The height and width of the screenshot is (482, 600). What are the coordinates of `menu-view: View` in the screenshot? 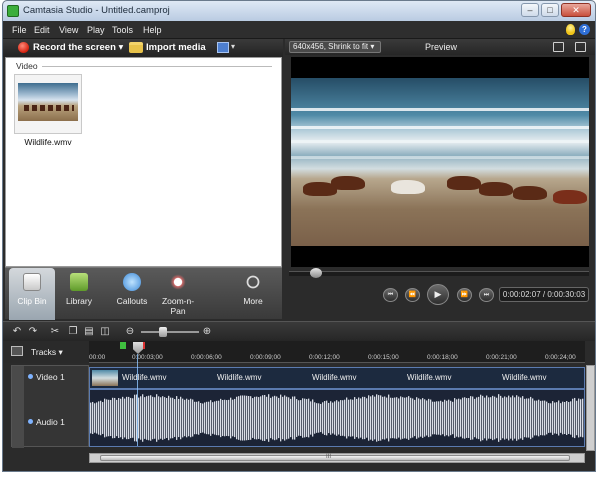 It's located at (68, 30).